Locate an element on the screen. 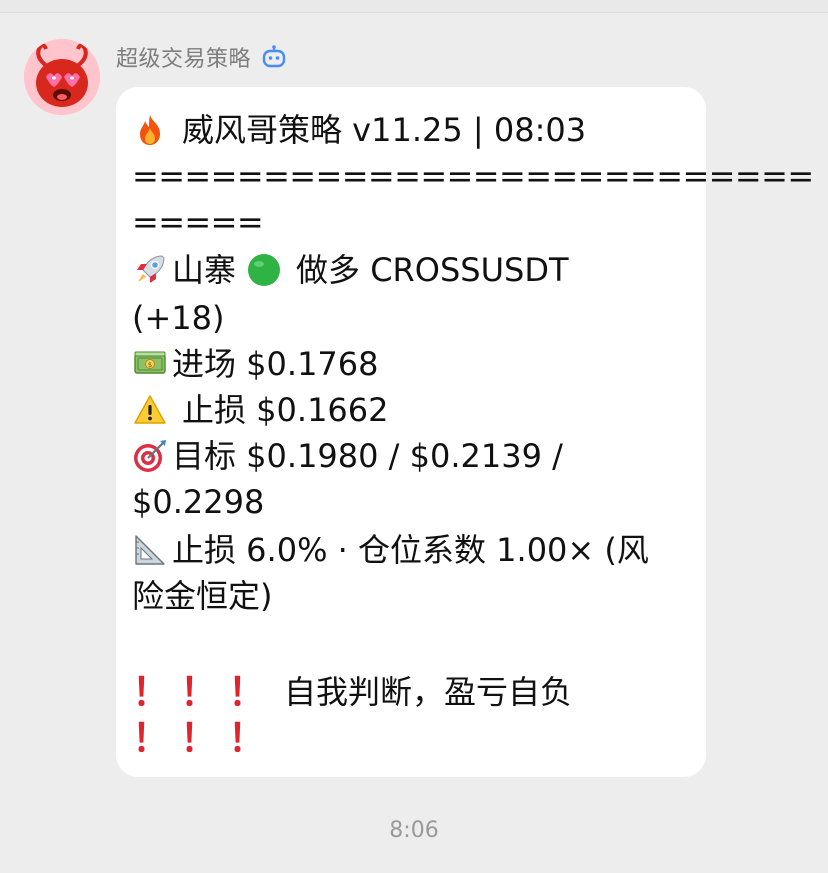 The width and height of the screenshot is (828, 873). message-timestamp: 8:06 is located at coordinates (414, 830).